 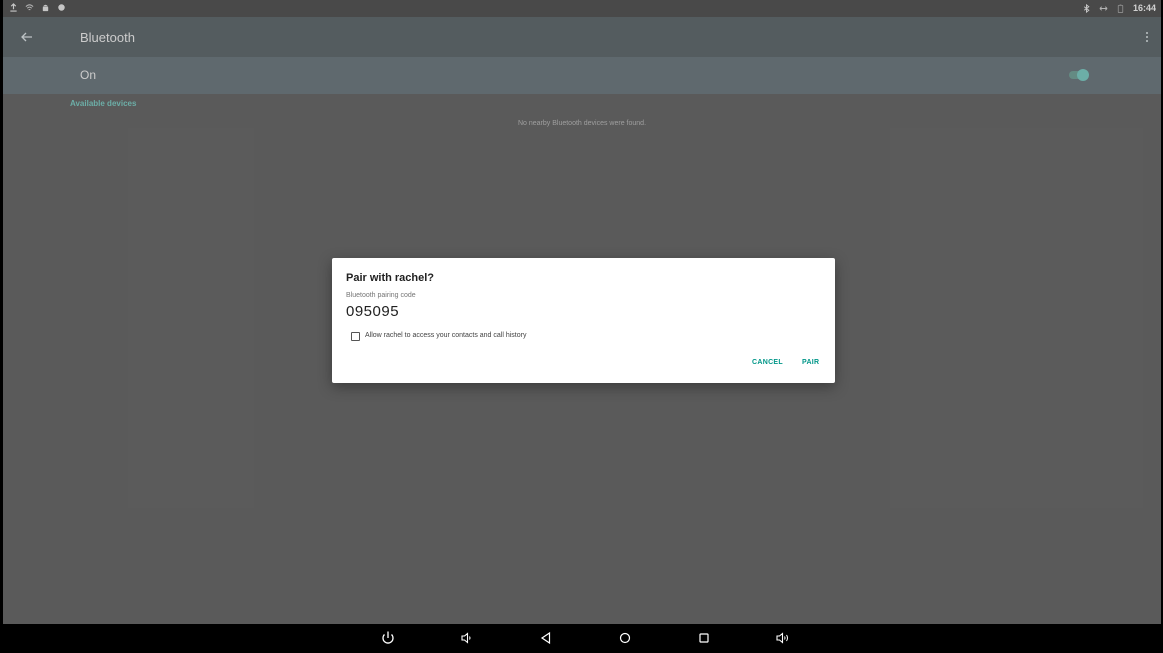 What do you see at coordinates (373, 311) in the screenshot?
I see `pairing-code-value: 095095` at bounding box center [373, 311].